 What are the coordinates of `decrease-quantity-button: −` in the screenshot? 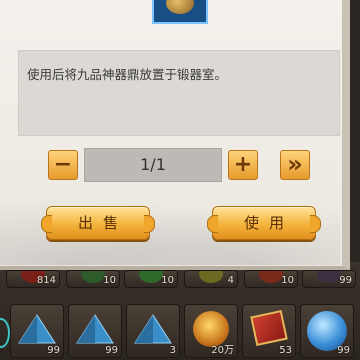 It's located at (63, 165).